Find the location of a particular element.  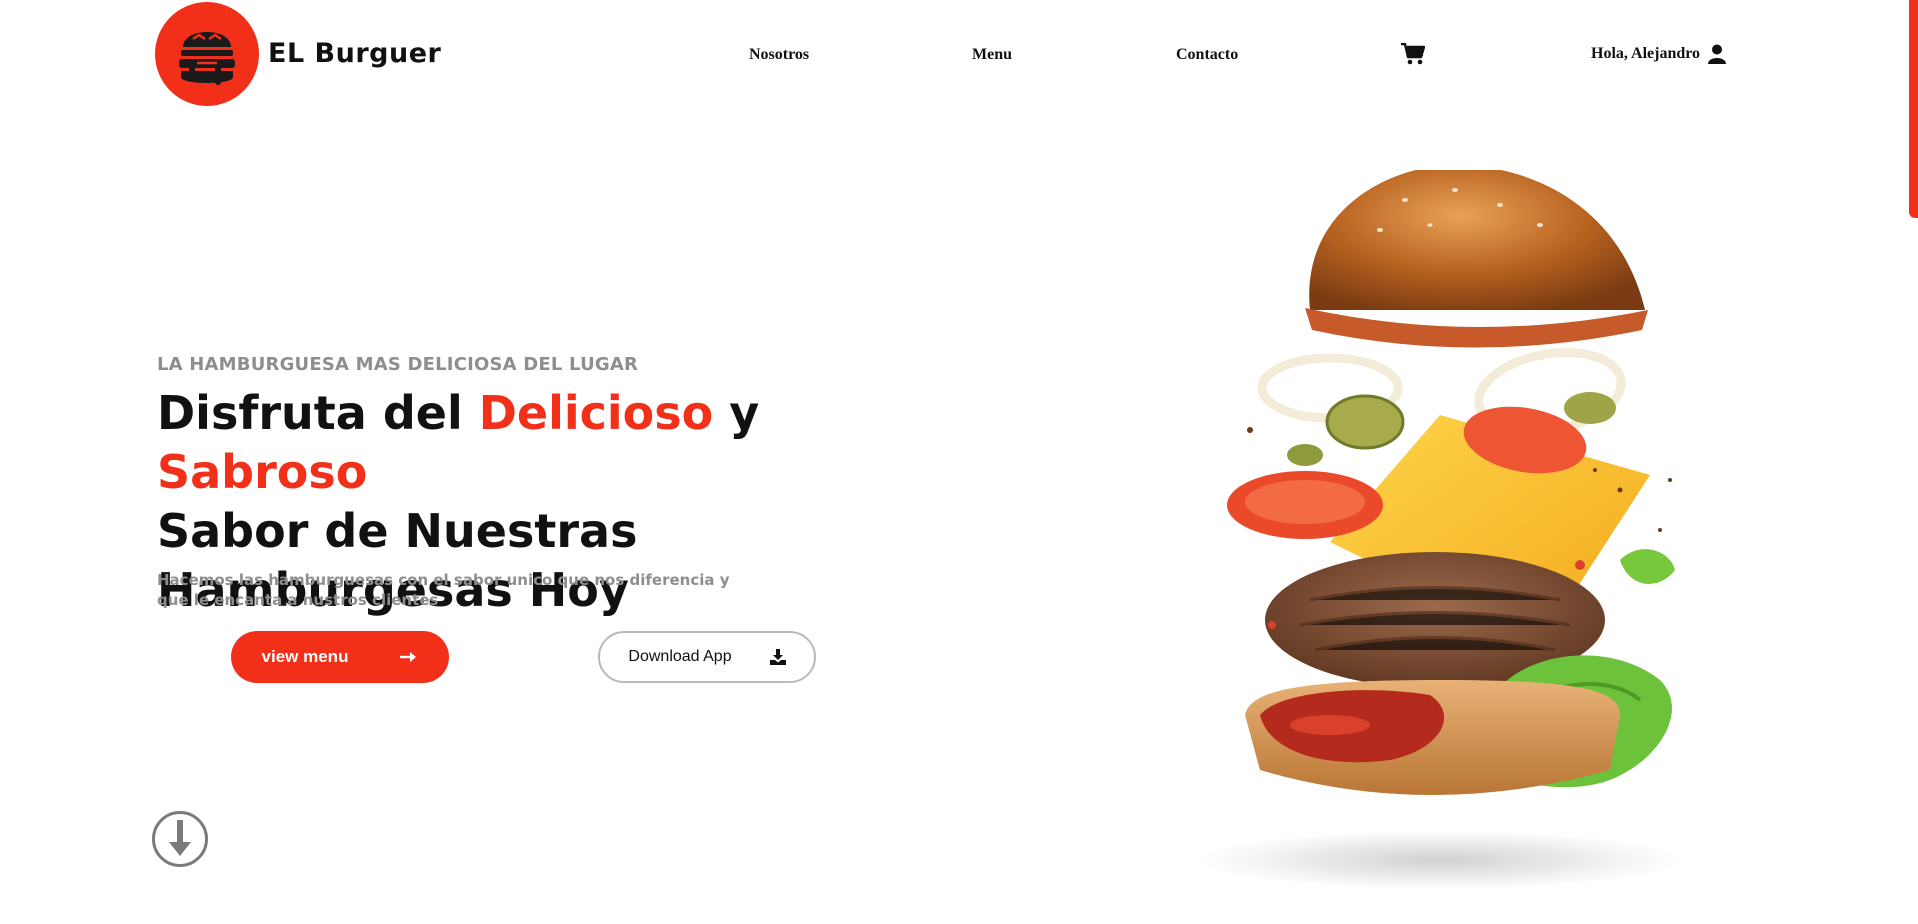

download-app-button: Download App is located at coordinates (707, 657).